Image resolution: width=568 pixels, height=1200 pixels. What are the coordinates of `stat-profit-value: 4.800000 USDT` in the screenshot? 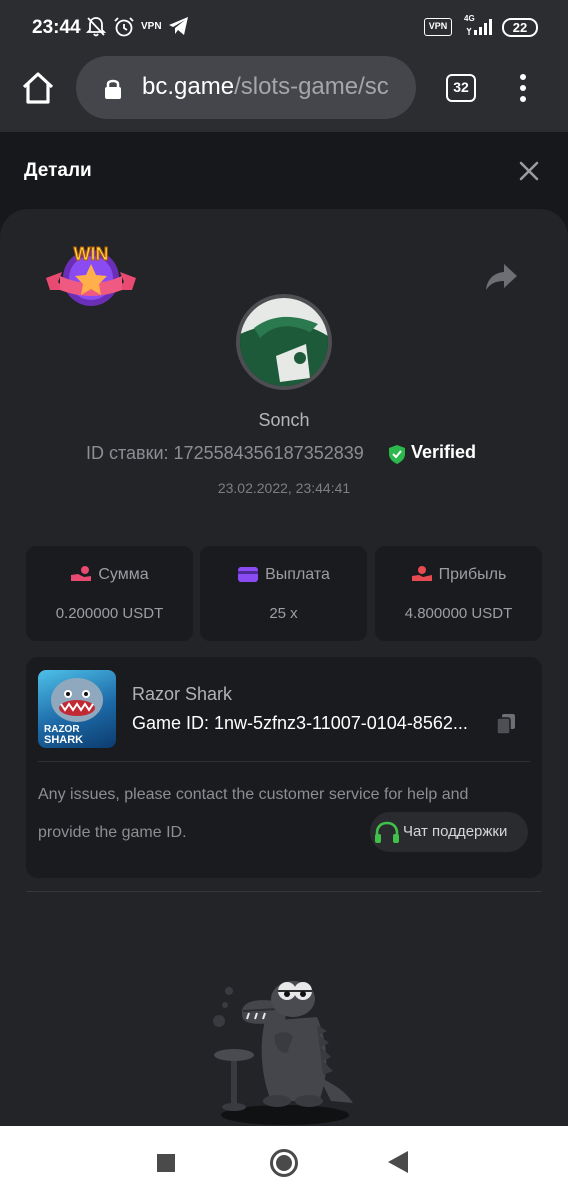 It's located at (458, 613).